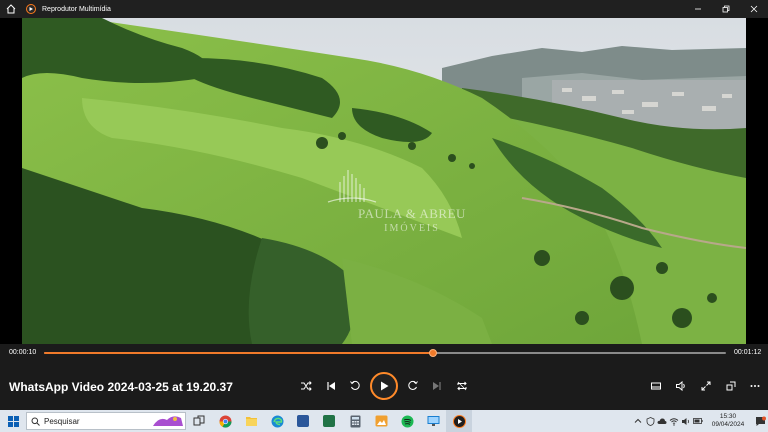 This screenshot has height=432, width=768. I want to click on shield-icon, so click(650, 421).